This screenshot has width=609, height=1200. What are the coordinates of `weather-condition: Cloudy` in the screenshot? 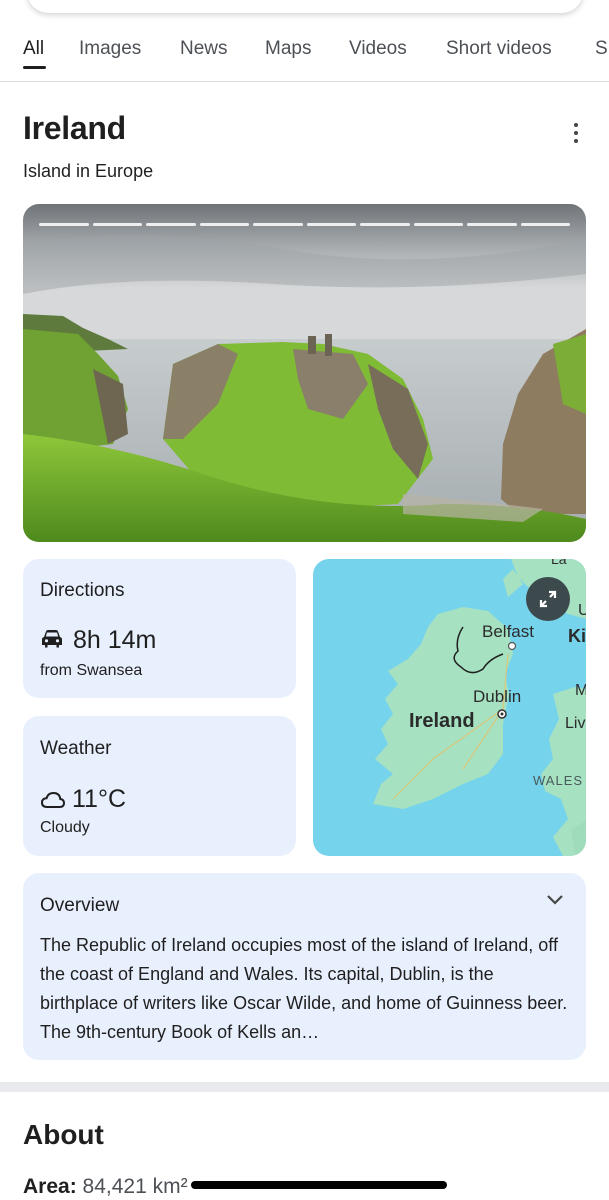 It's located at (65, 827).